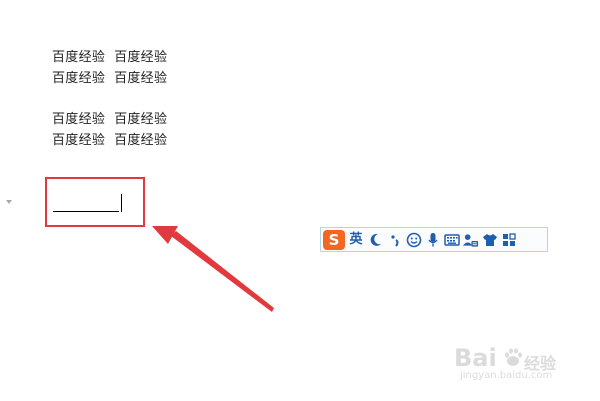 This screenshot has width=600, height=401. What do you see at coordinates (413, 240) in the screenshot?
I see `emoji-icon` at bounding box center [413, 240].